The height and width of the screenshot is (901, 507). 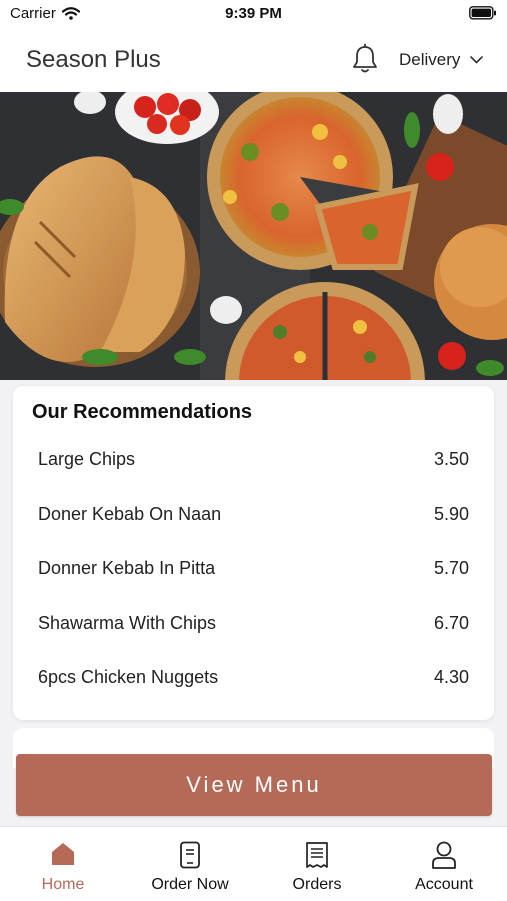 I want to click on tab-label: Account, so click(x=444, y=884).